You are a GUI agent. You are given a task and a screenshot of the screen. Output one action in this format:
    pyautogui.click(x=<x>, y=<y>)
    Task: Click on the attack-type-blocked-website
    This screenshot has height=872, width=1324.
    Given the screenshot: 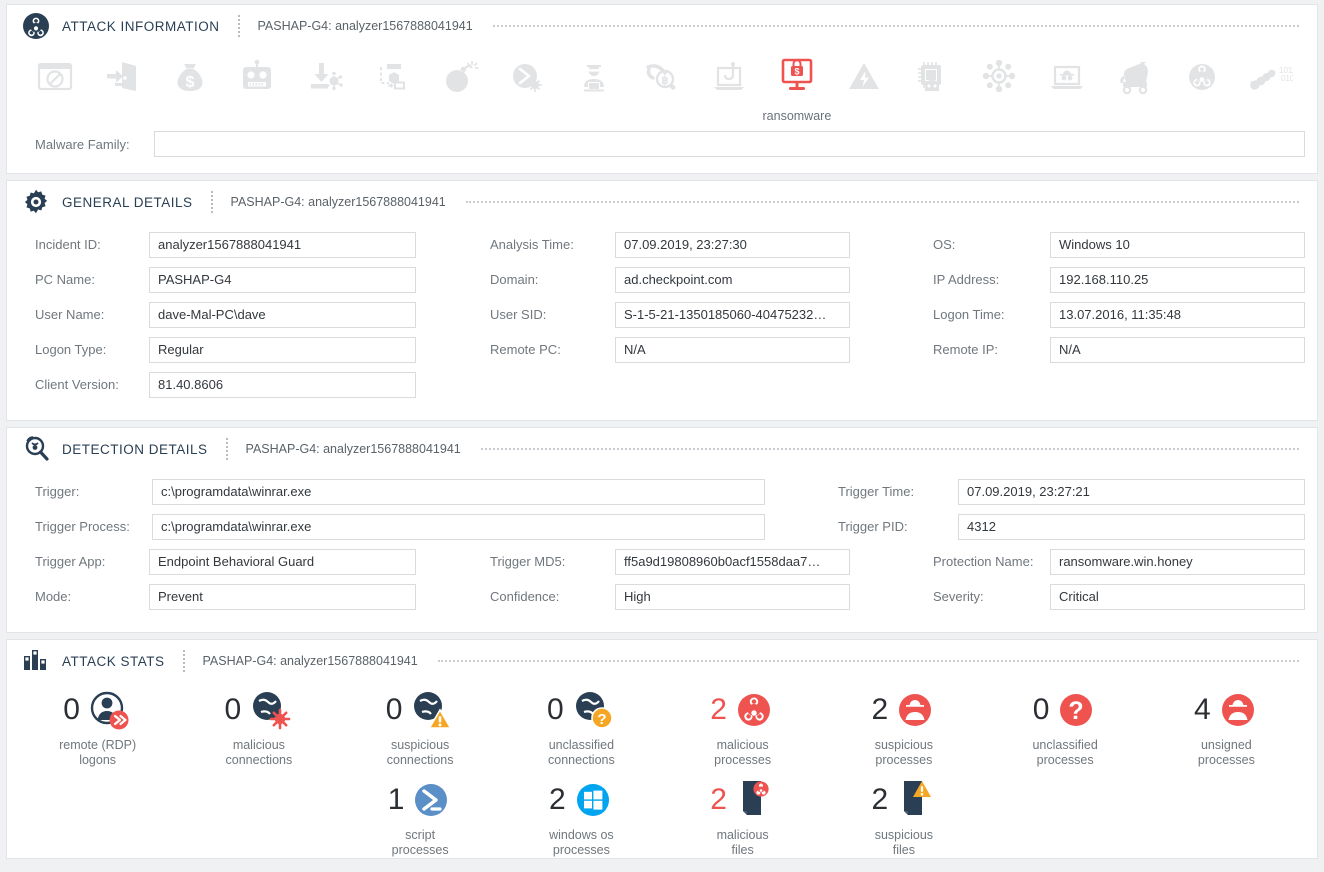 What is the action you would take?
    pyautogui.click(x=54, y=80)
    